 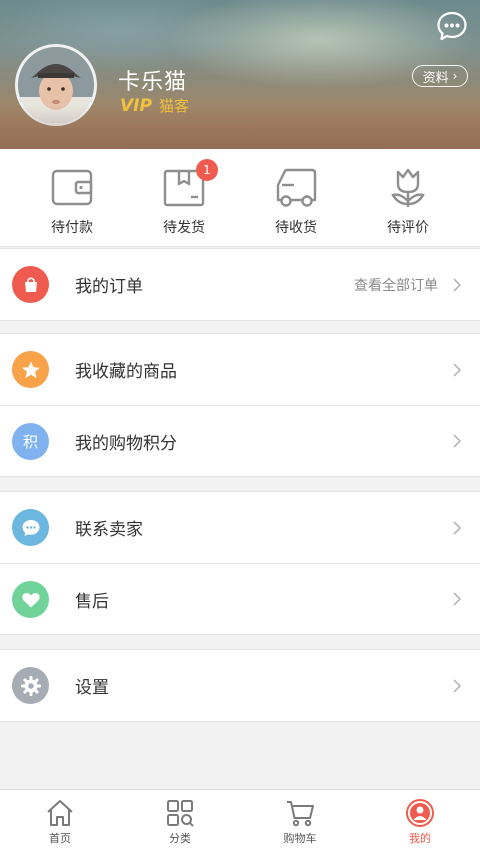 What do you see at coordinates (30, 685) in the screenshot?
I see `gear-icon` at bounding box center [30, 685].